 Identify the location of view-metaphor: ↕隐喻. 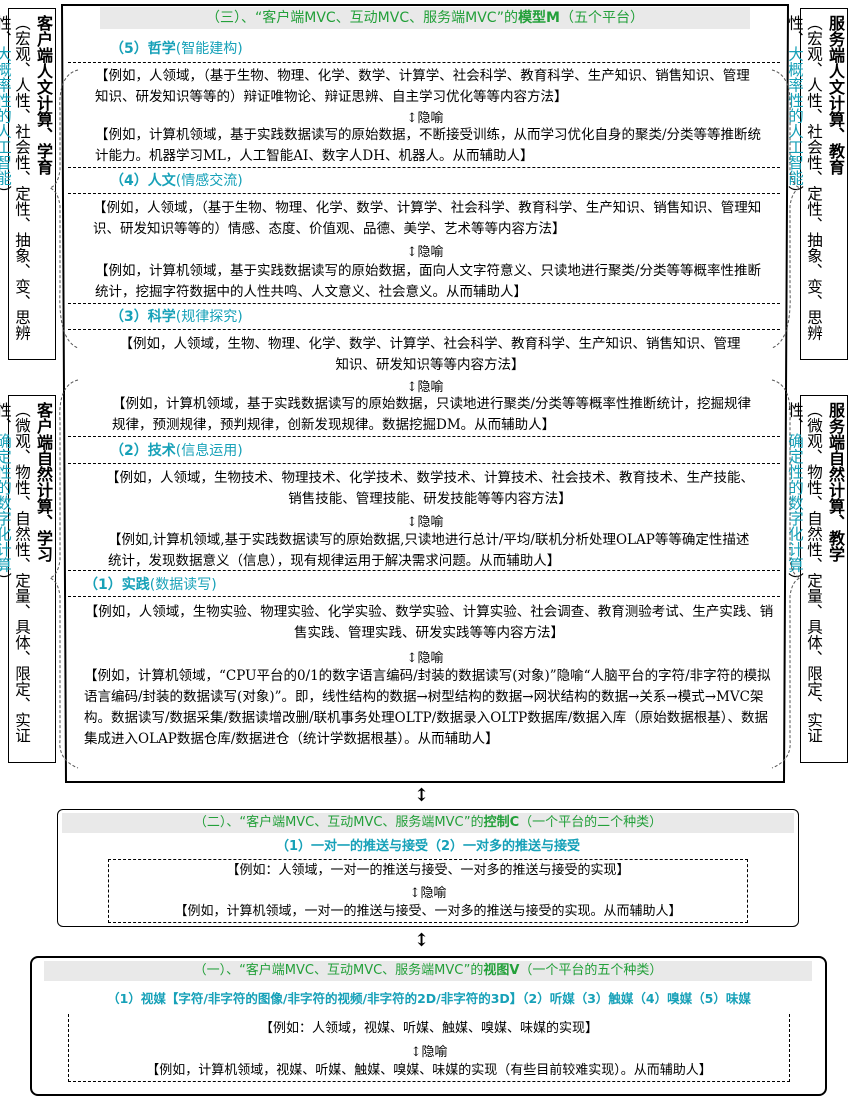
(429, 1052).